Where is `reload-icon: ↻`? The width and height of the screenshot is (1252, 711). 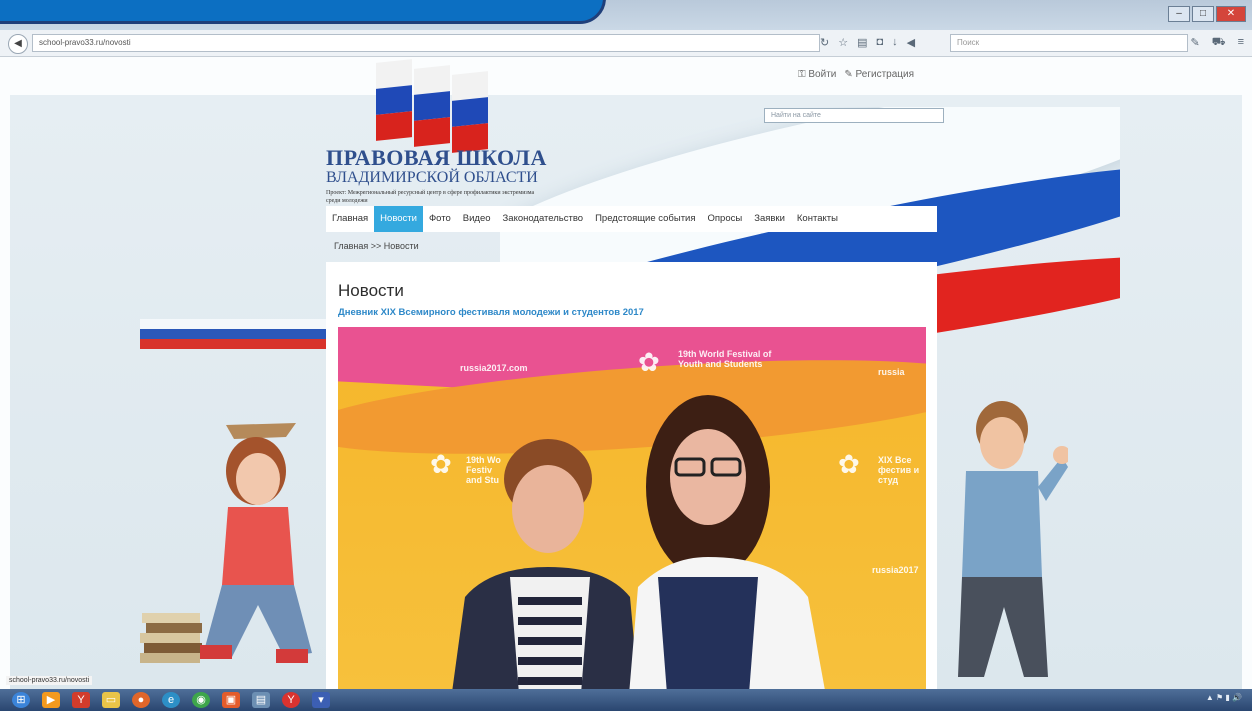
reload-icon: ↻ is located at coordinates (824, 42).